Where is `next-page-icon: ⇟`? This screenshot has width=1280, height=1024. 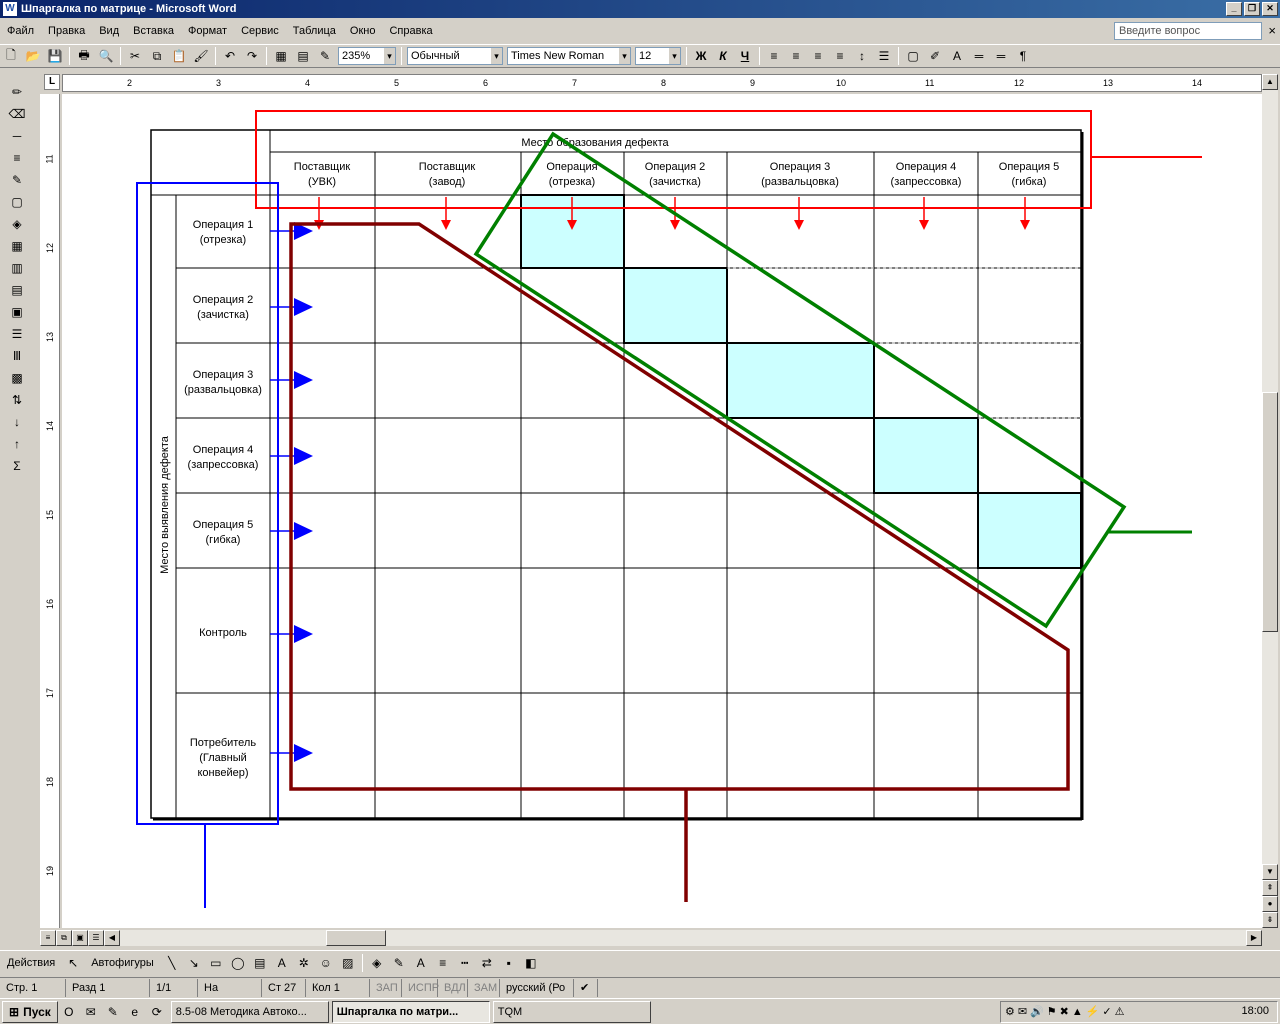
next-page-icon: ⇟ is located at coordinates (1270, 920).